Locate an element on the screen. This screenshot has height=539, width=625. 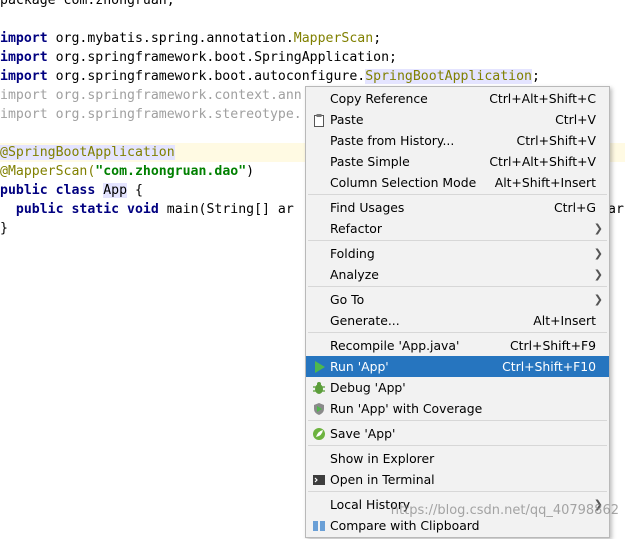
menu-item-save-app: Save 'App' is located at coordinates (457, 433).